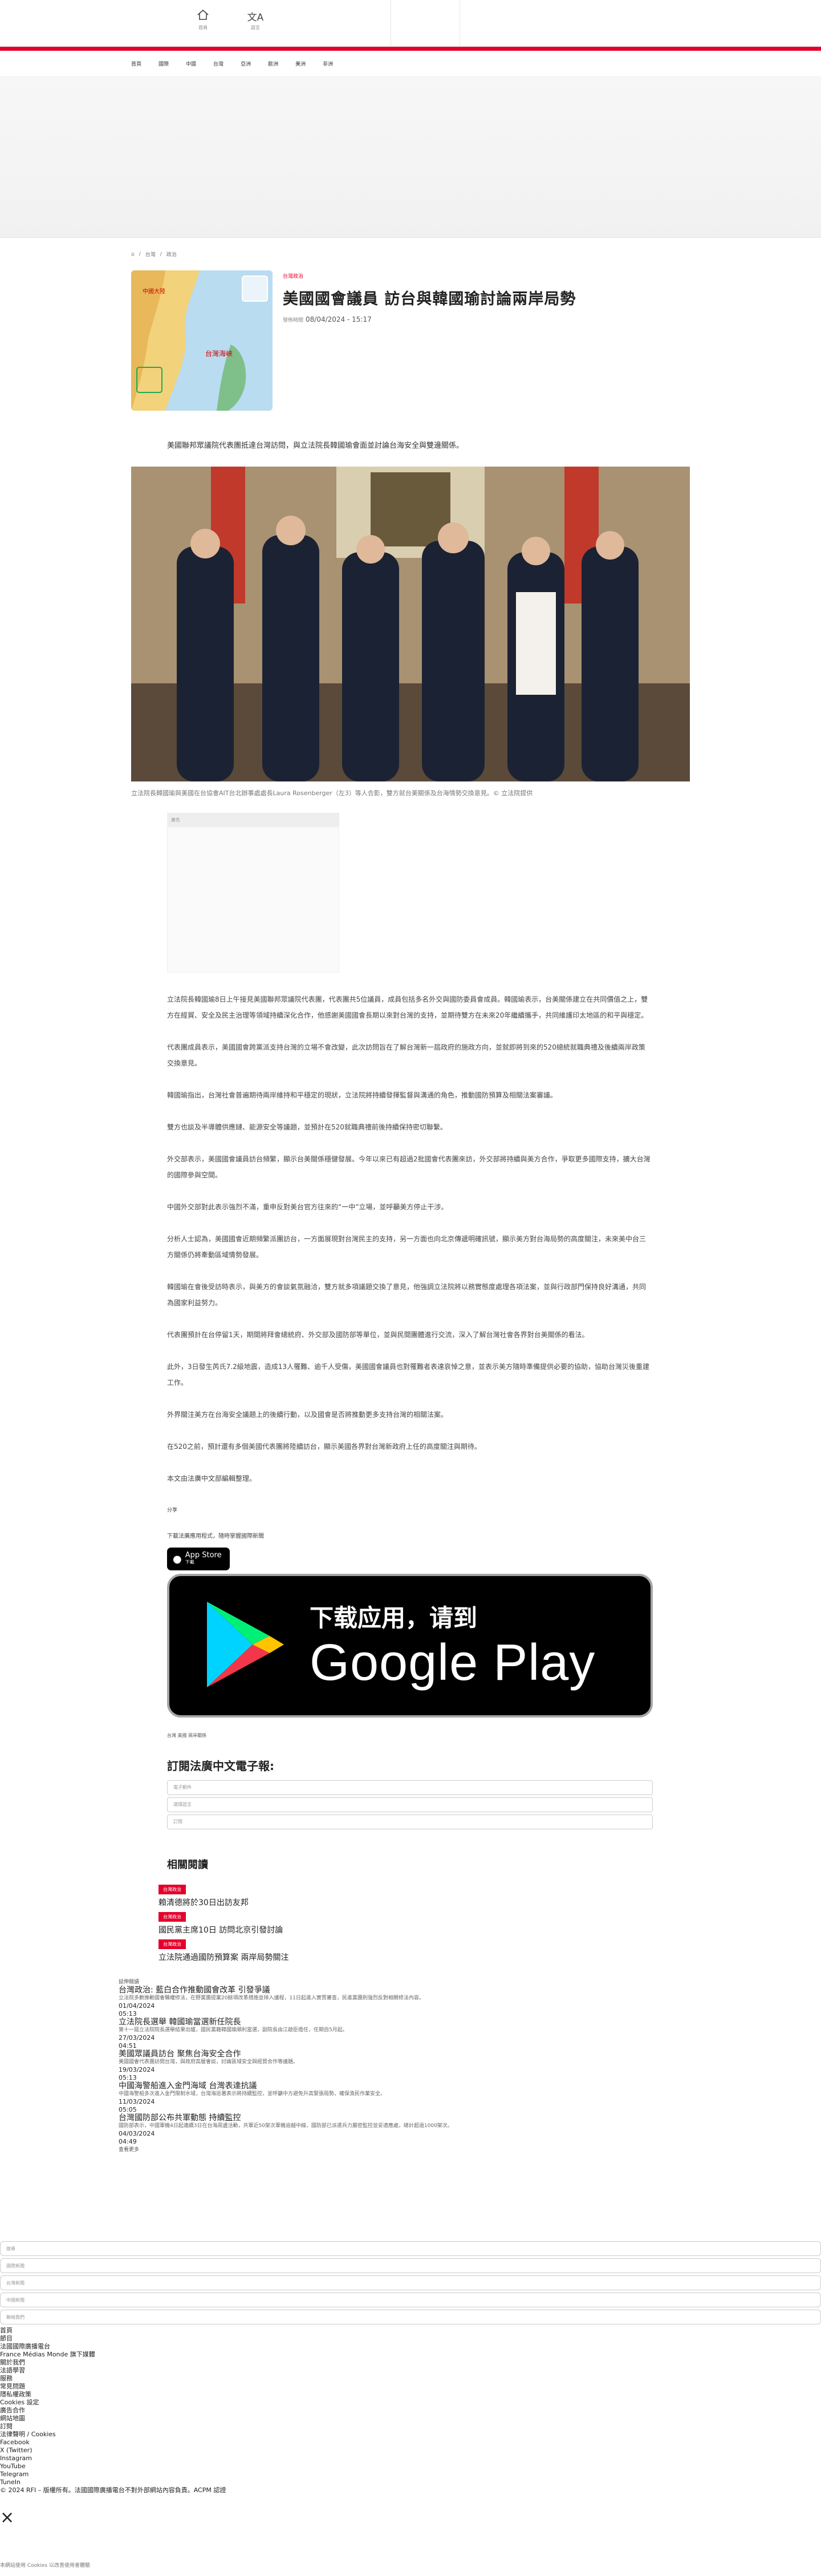 Image resolution: width=821 pixels, height=2576 pixels. I want to click on home-button: 首頁, so click(203, 20).